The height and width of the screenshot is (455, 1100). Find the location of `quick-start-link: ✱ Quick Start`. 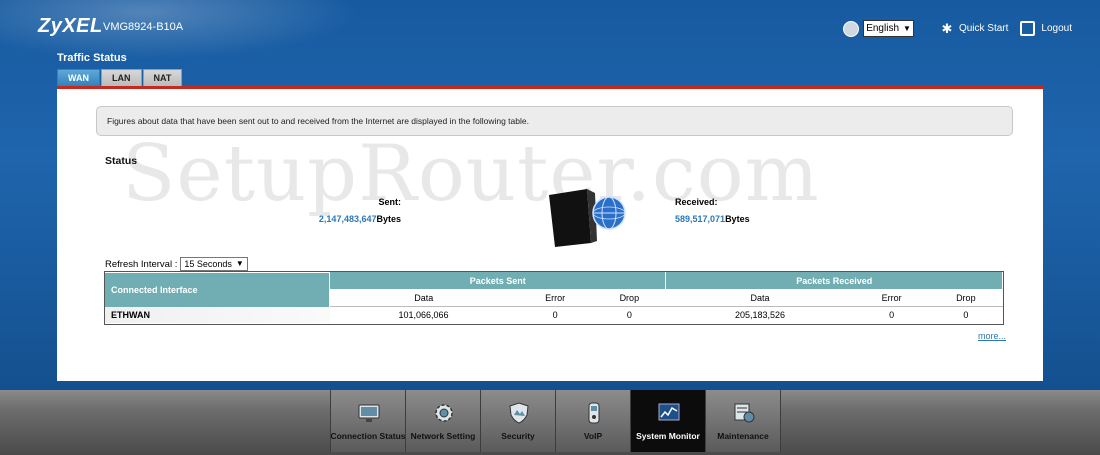

quick-start-link: ✱ Quick Start is located at coordinates (974, 28).